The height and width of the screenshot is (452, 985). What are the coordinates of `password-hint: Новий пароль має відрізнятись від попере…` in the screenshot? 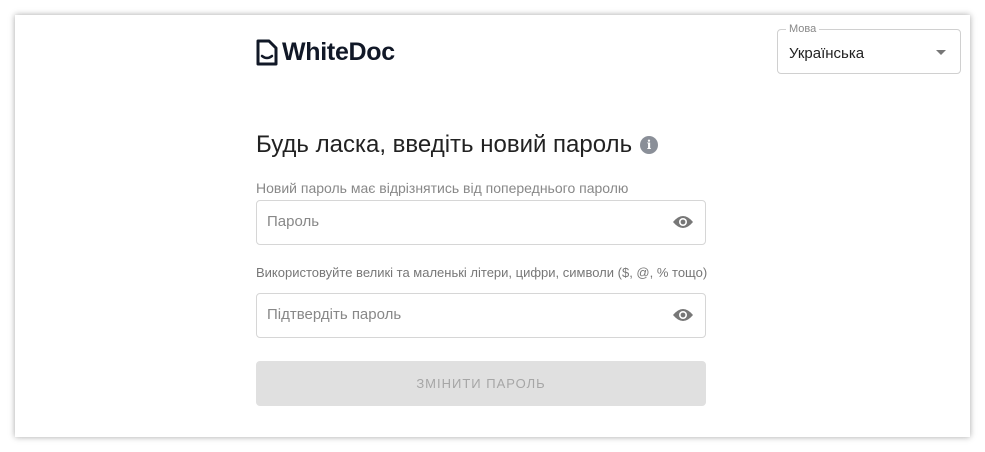 It's located at (442, 188).